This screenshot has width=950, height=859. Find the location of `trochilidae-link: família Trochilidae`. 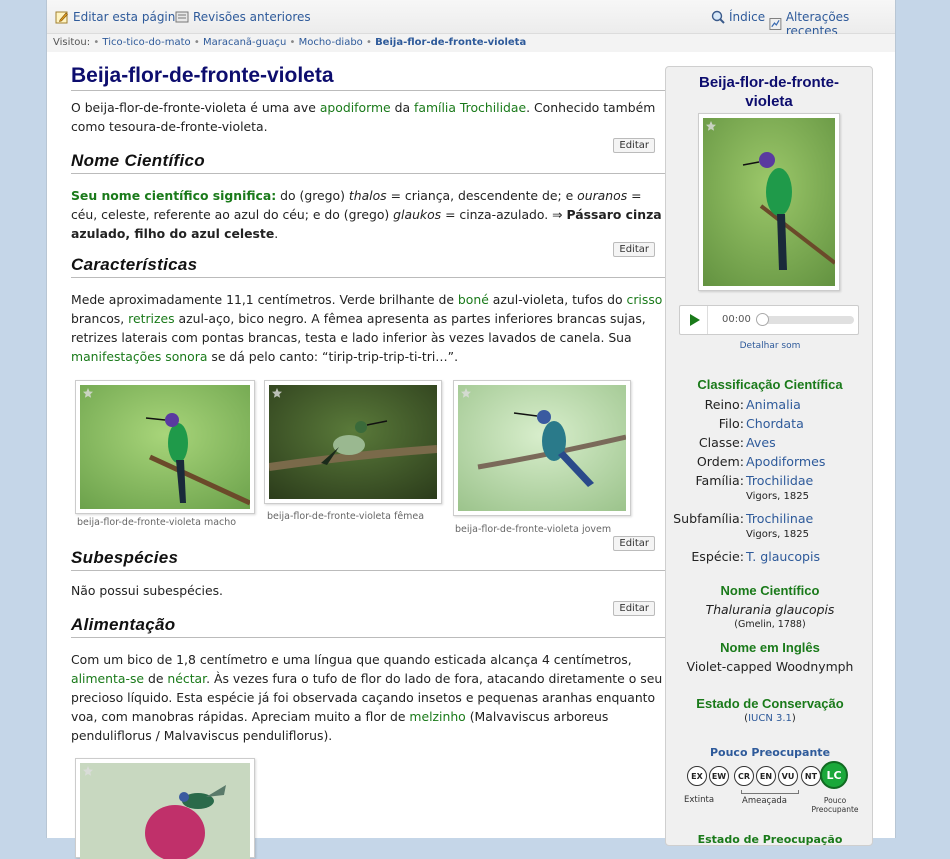

trochilidae-link: família Trochilidae is located at coordinates (470, 107).